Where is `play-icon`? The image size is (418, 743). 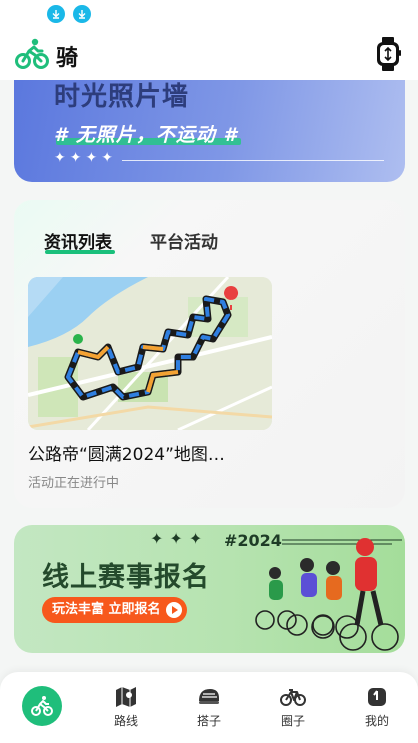 play-icon is located at coordinates (173, 610).